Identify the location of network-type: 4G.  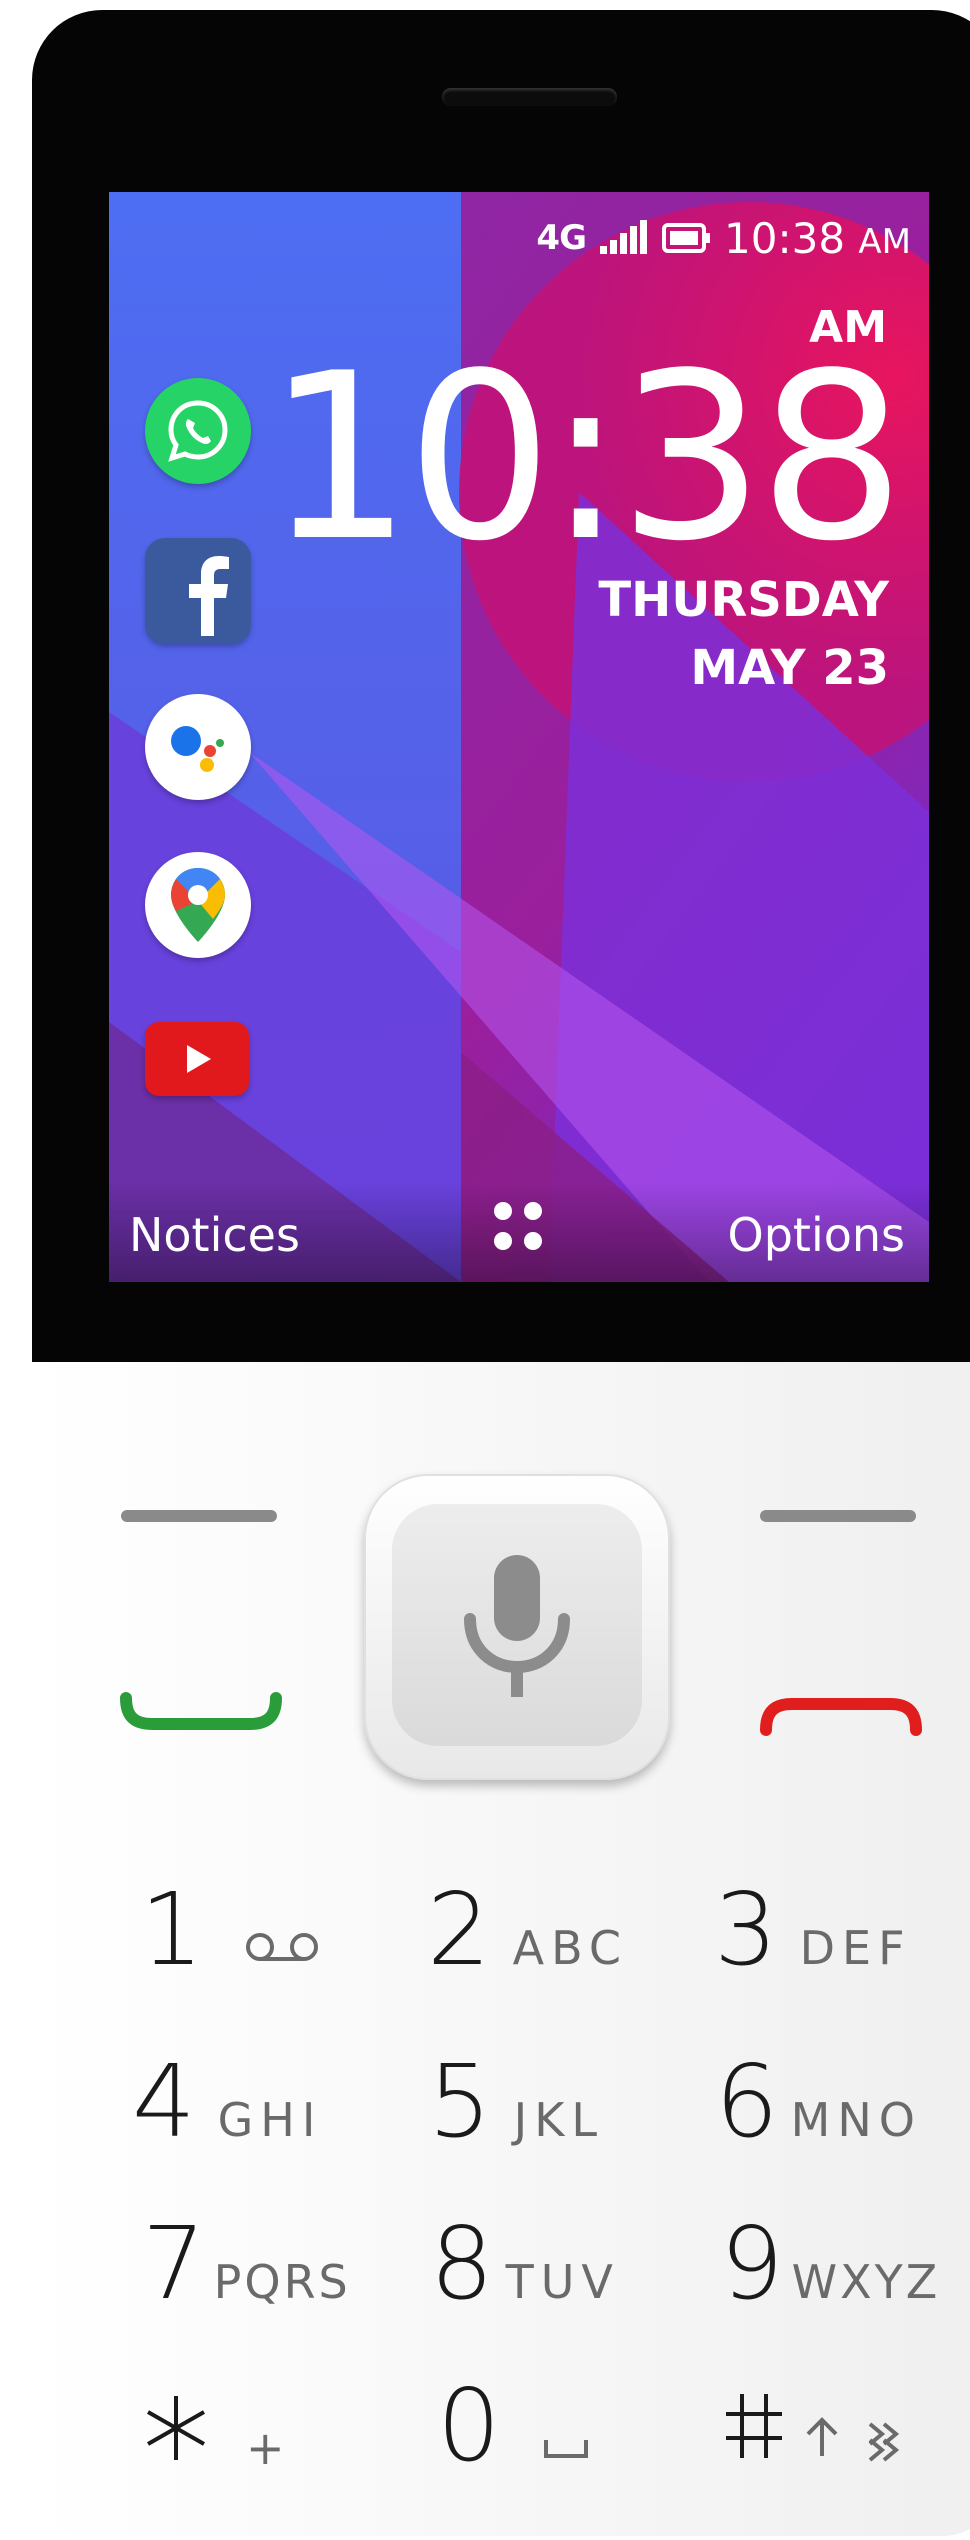
(561, 238).